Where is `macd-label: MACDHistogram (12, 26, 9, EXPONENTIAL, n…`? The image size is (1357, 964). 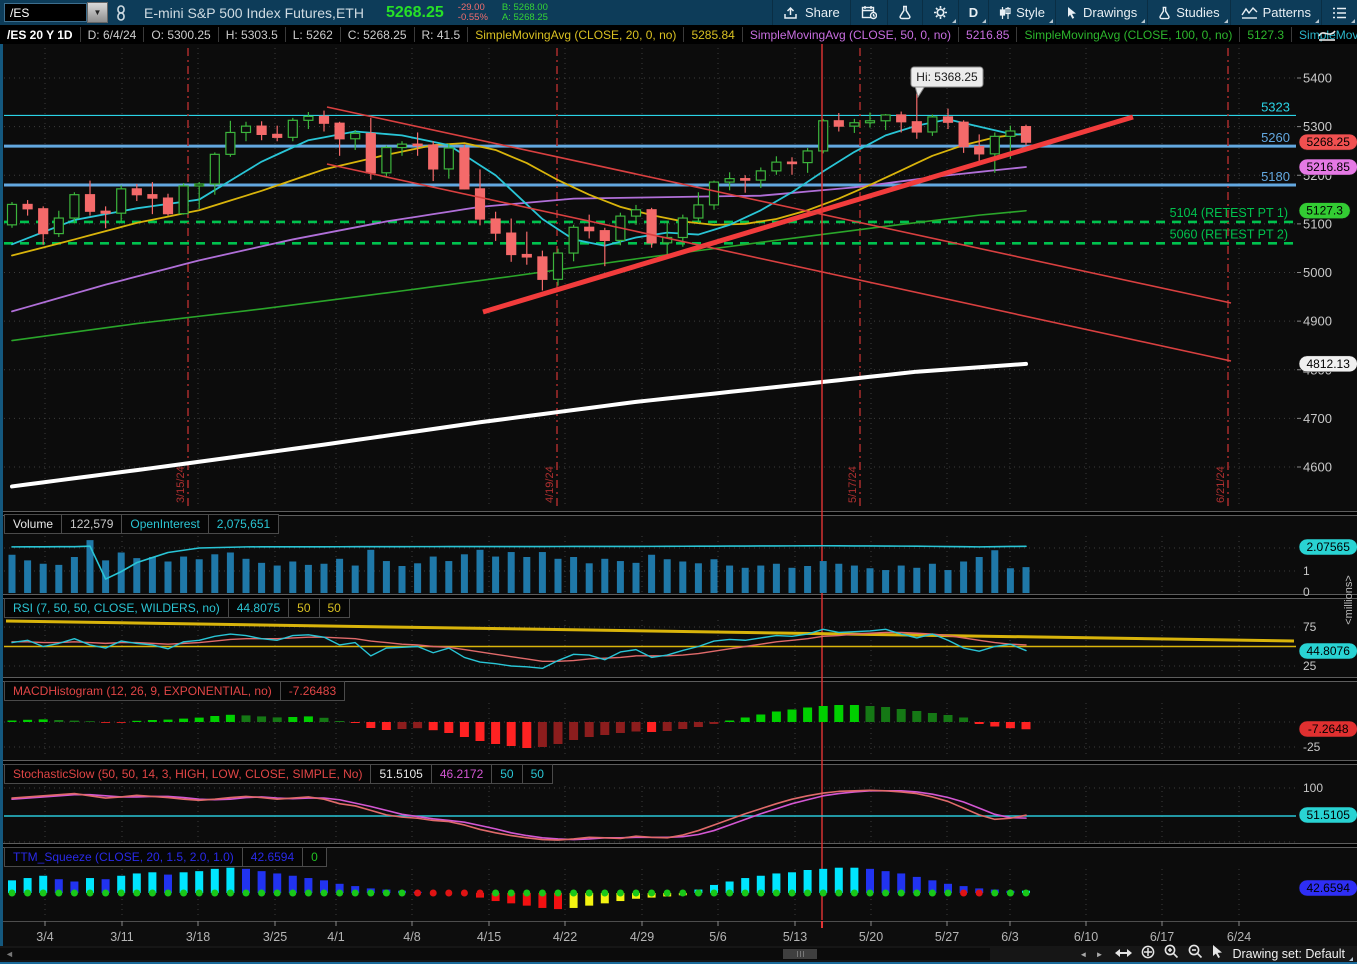 macd-label: MACDHistogram (12, 26, 9, EXPONENTIAL, n… is located at coordinates (143, 691).